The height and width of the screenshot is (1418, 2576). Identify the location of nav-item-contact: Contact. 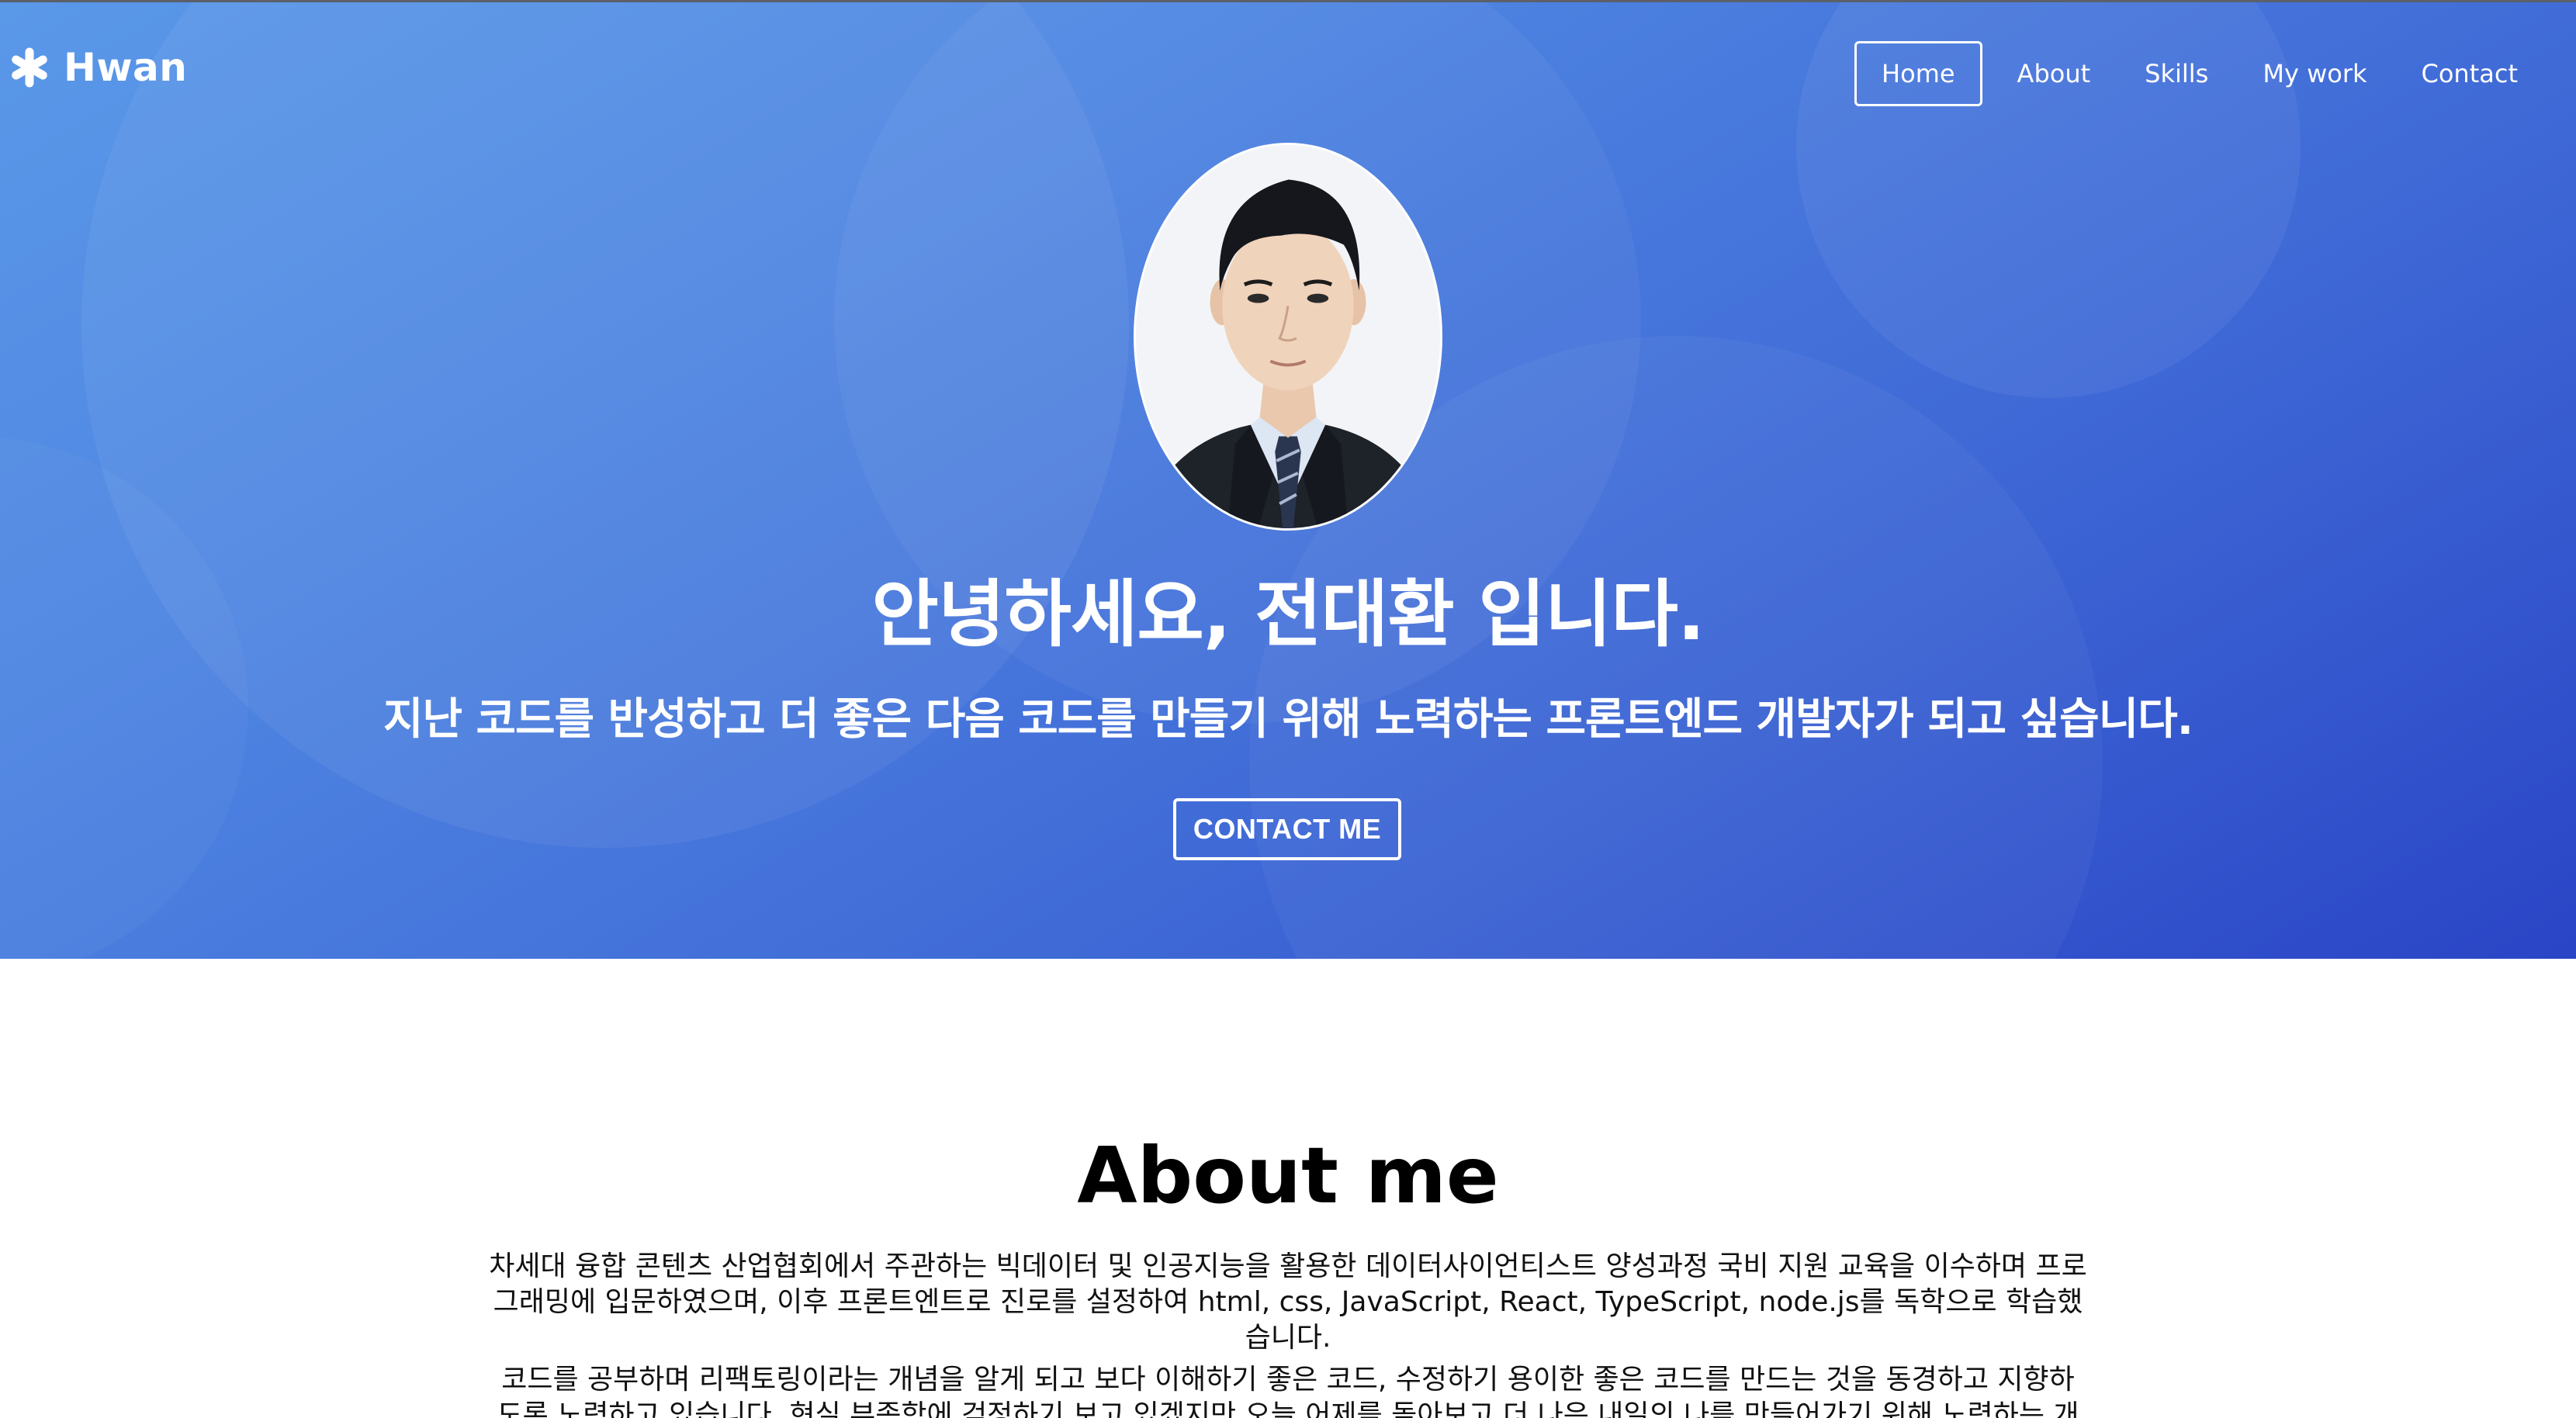
(2470, 73).